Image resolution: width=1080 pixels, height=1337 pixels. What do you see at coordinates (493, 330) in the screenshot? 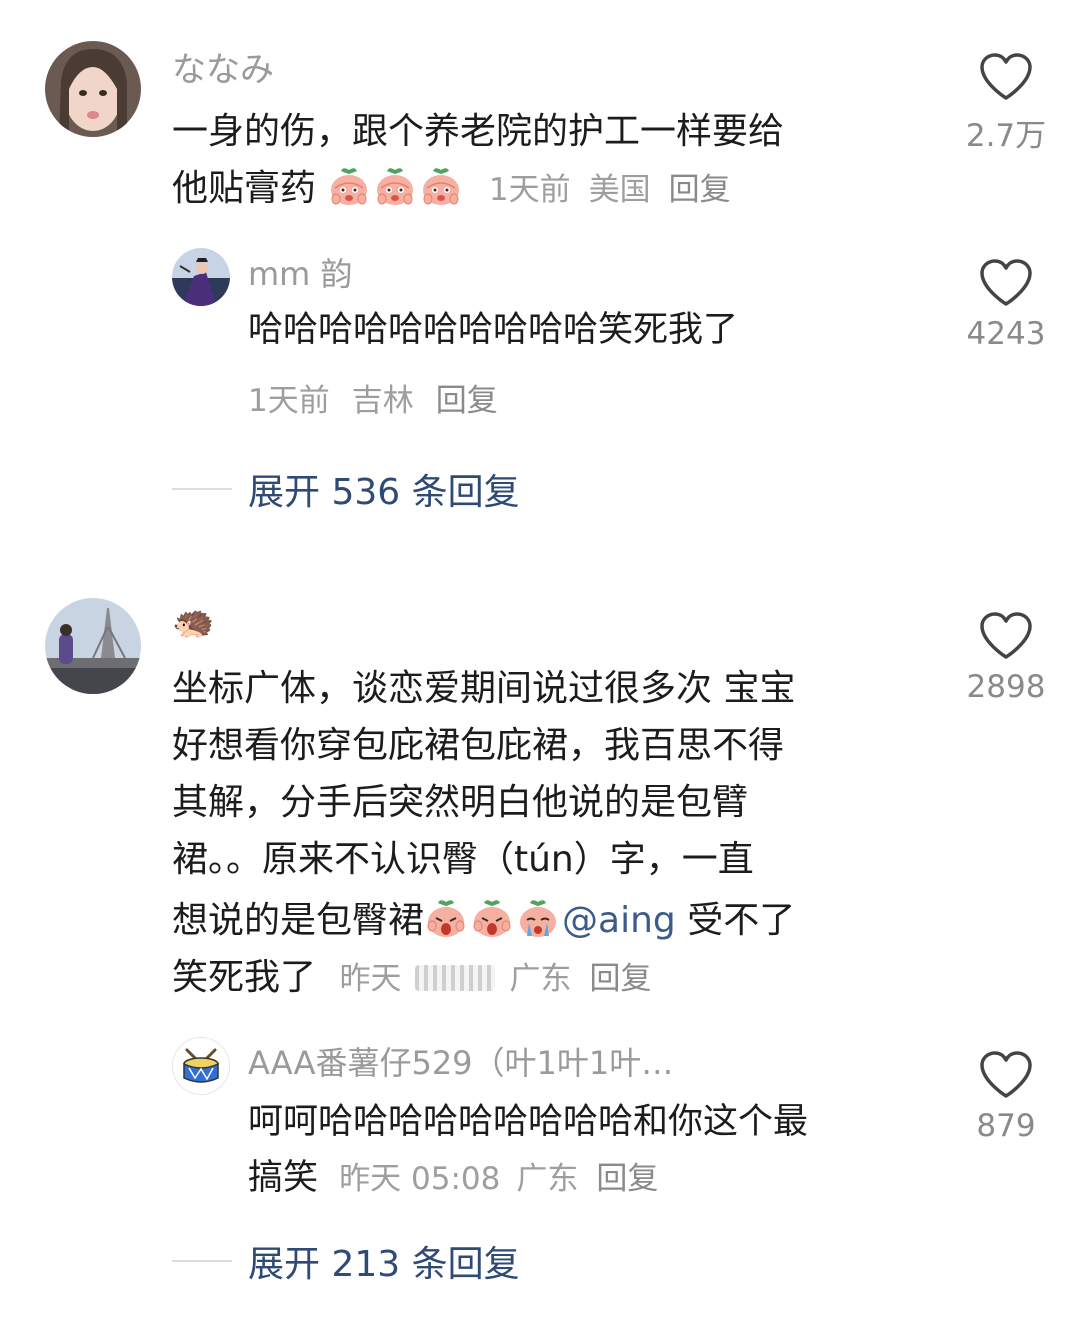
I see `reply-text: 哈哈哈哈哈哈哈哈哈哈笑死我了` at bounding box center [493, 330].